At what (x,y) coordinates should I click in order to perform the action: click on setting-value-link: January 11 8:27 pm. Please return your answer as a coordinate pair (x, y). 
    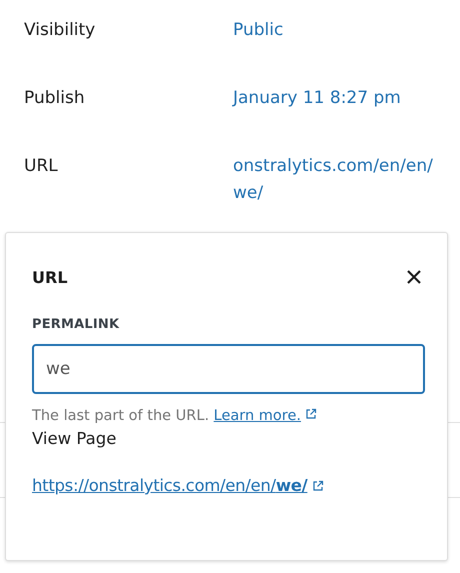
    Looking at the image, I should click on (335, 119).